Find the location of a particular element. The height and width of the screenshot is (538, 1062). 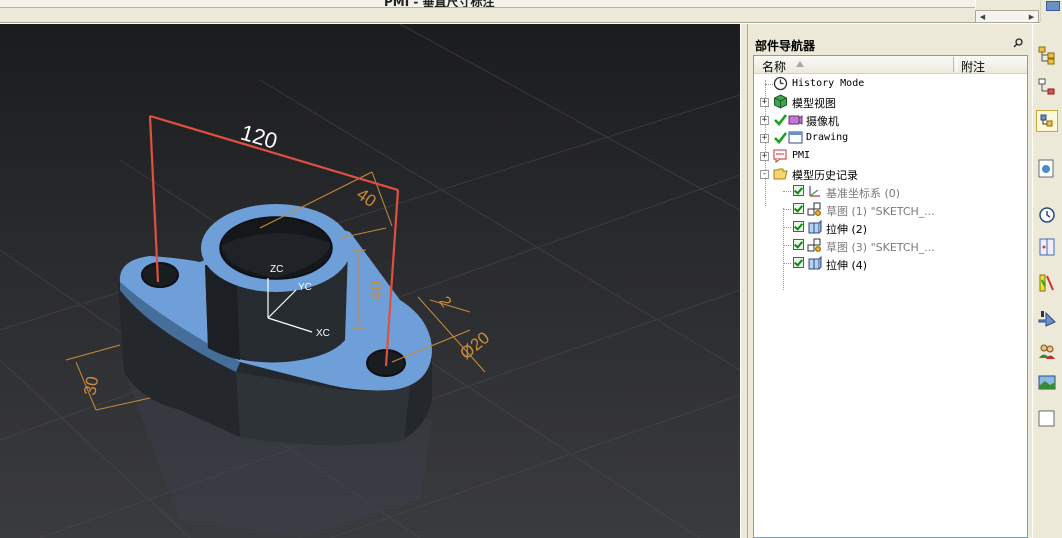

dialog-title-bar: PMI - 垂直尺寸标注 is located at coordinates (487, 4).